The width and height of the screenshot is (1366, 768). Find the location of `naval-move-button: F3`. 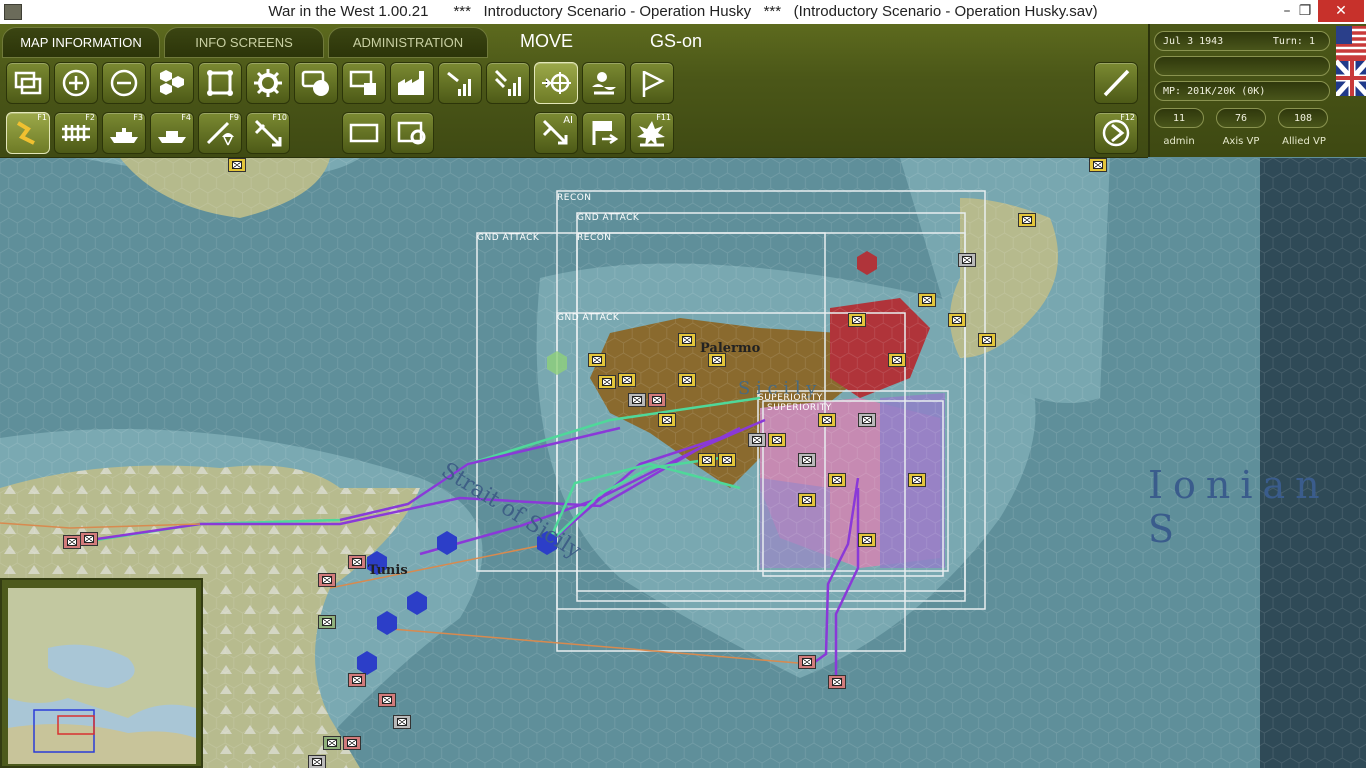

naval-move-button: F3 is located at coordinates (124, 133).